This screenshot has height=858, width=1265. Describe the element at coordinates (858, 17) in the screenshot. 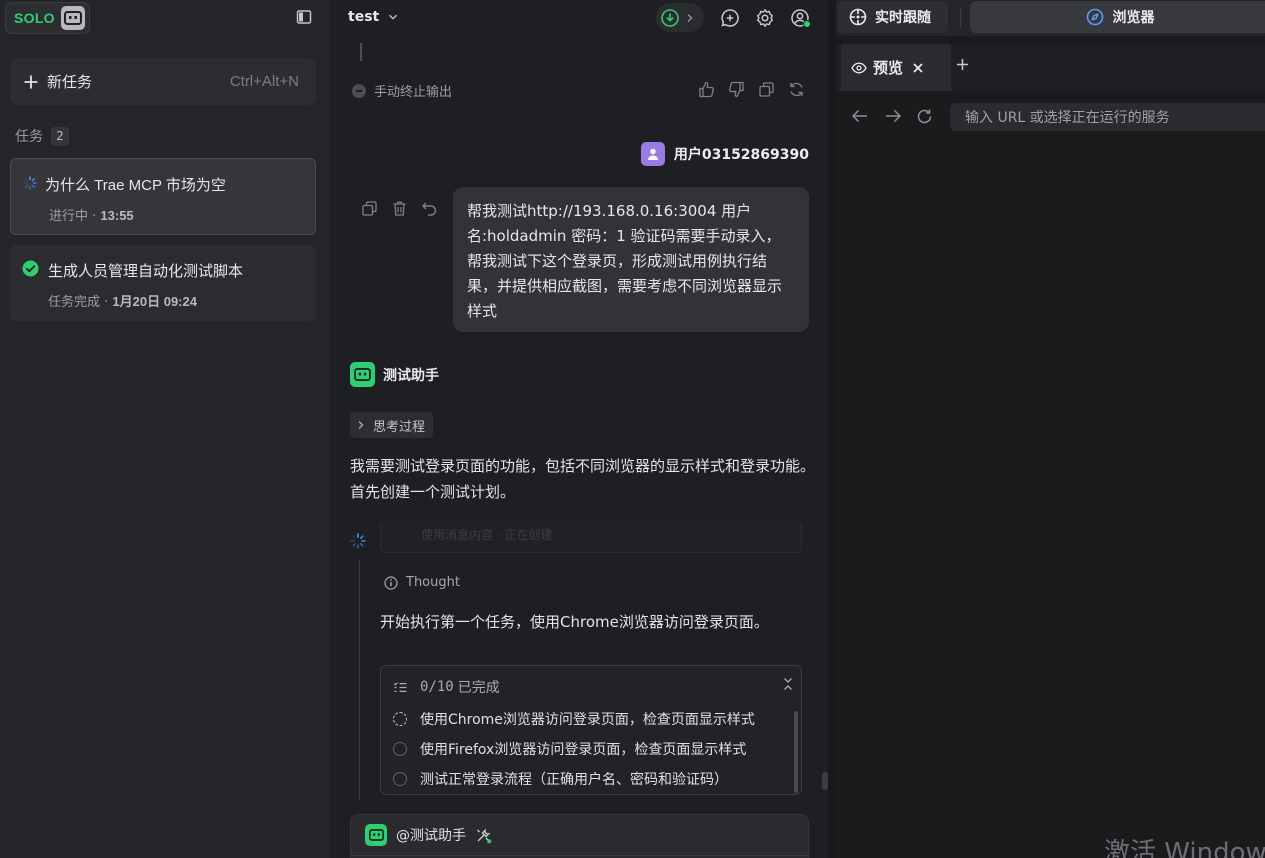

I see `crosshair-icon` at that location.